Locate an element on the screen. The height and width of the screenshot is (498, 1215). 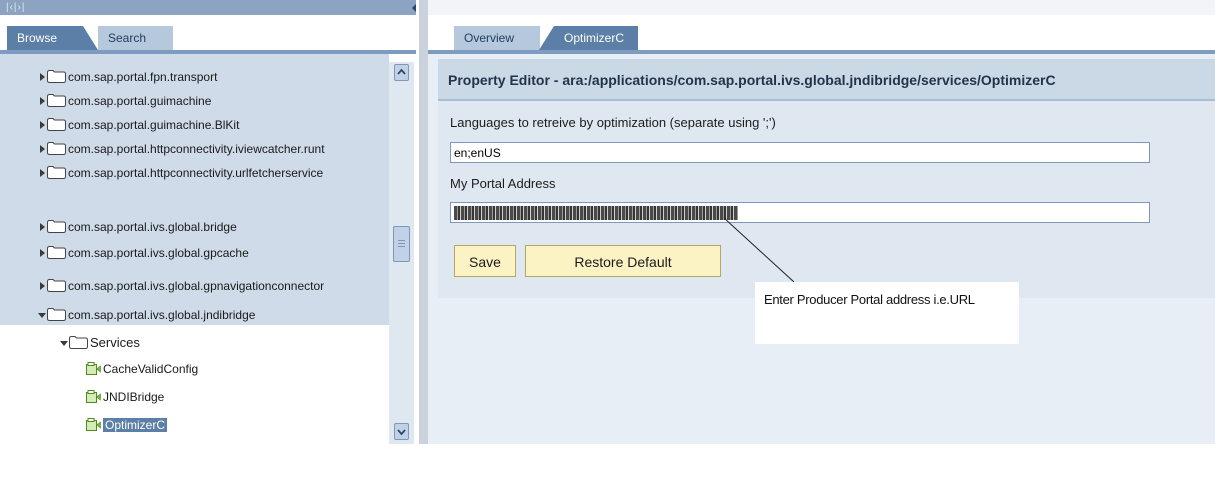
save-button: Save is located at coordinates (485, 261).